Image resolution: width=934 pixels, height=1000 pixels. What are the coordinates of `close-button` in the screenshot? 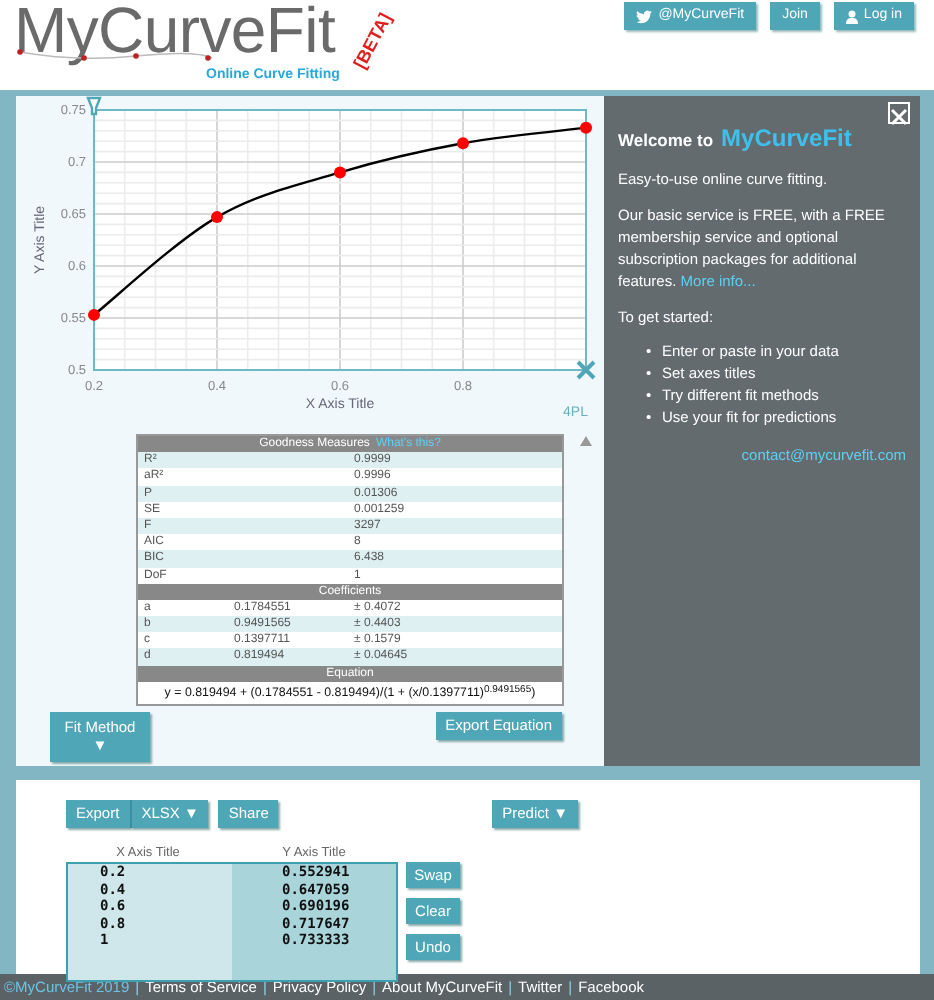 It's located at (899, 113).